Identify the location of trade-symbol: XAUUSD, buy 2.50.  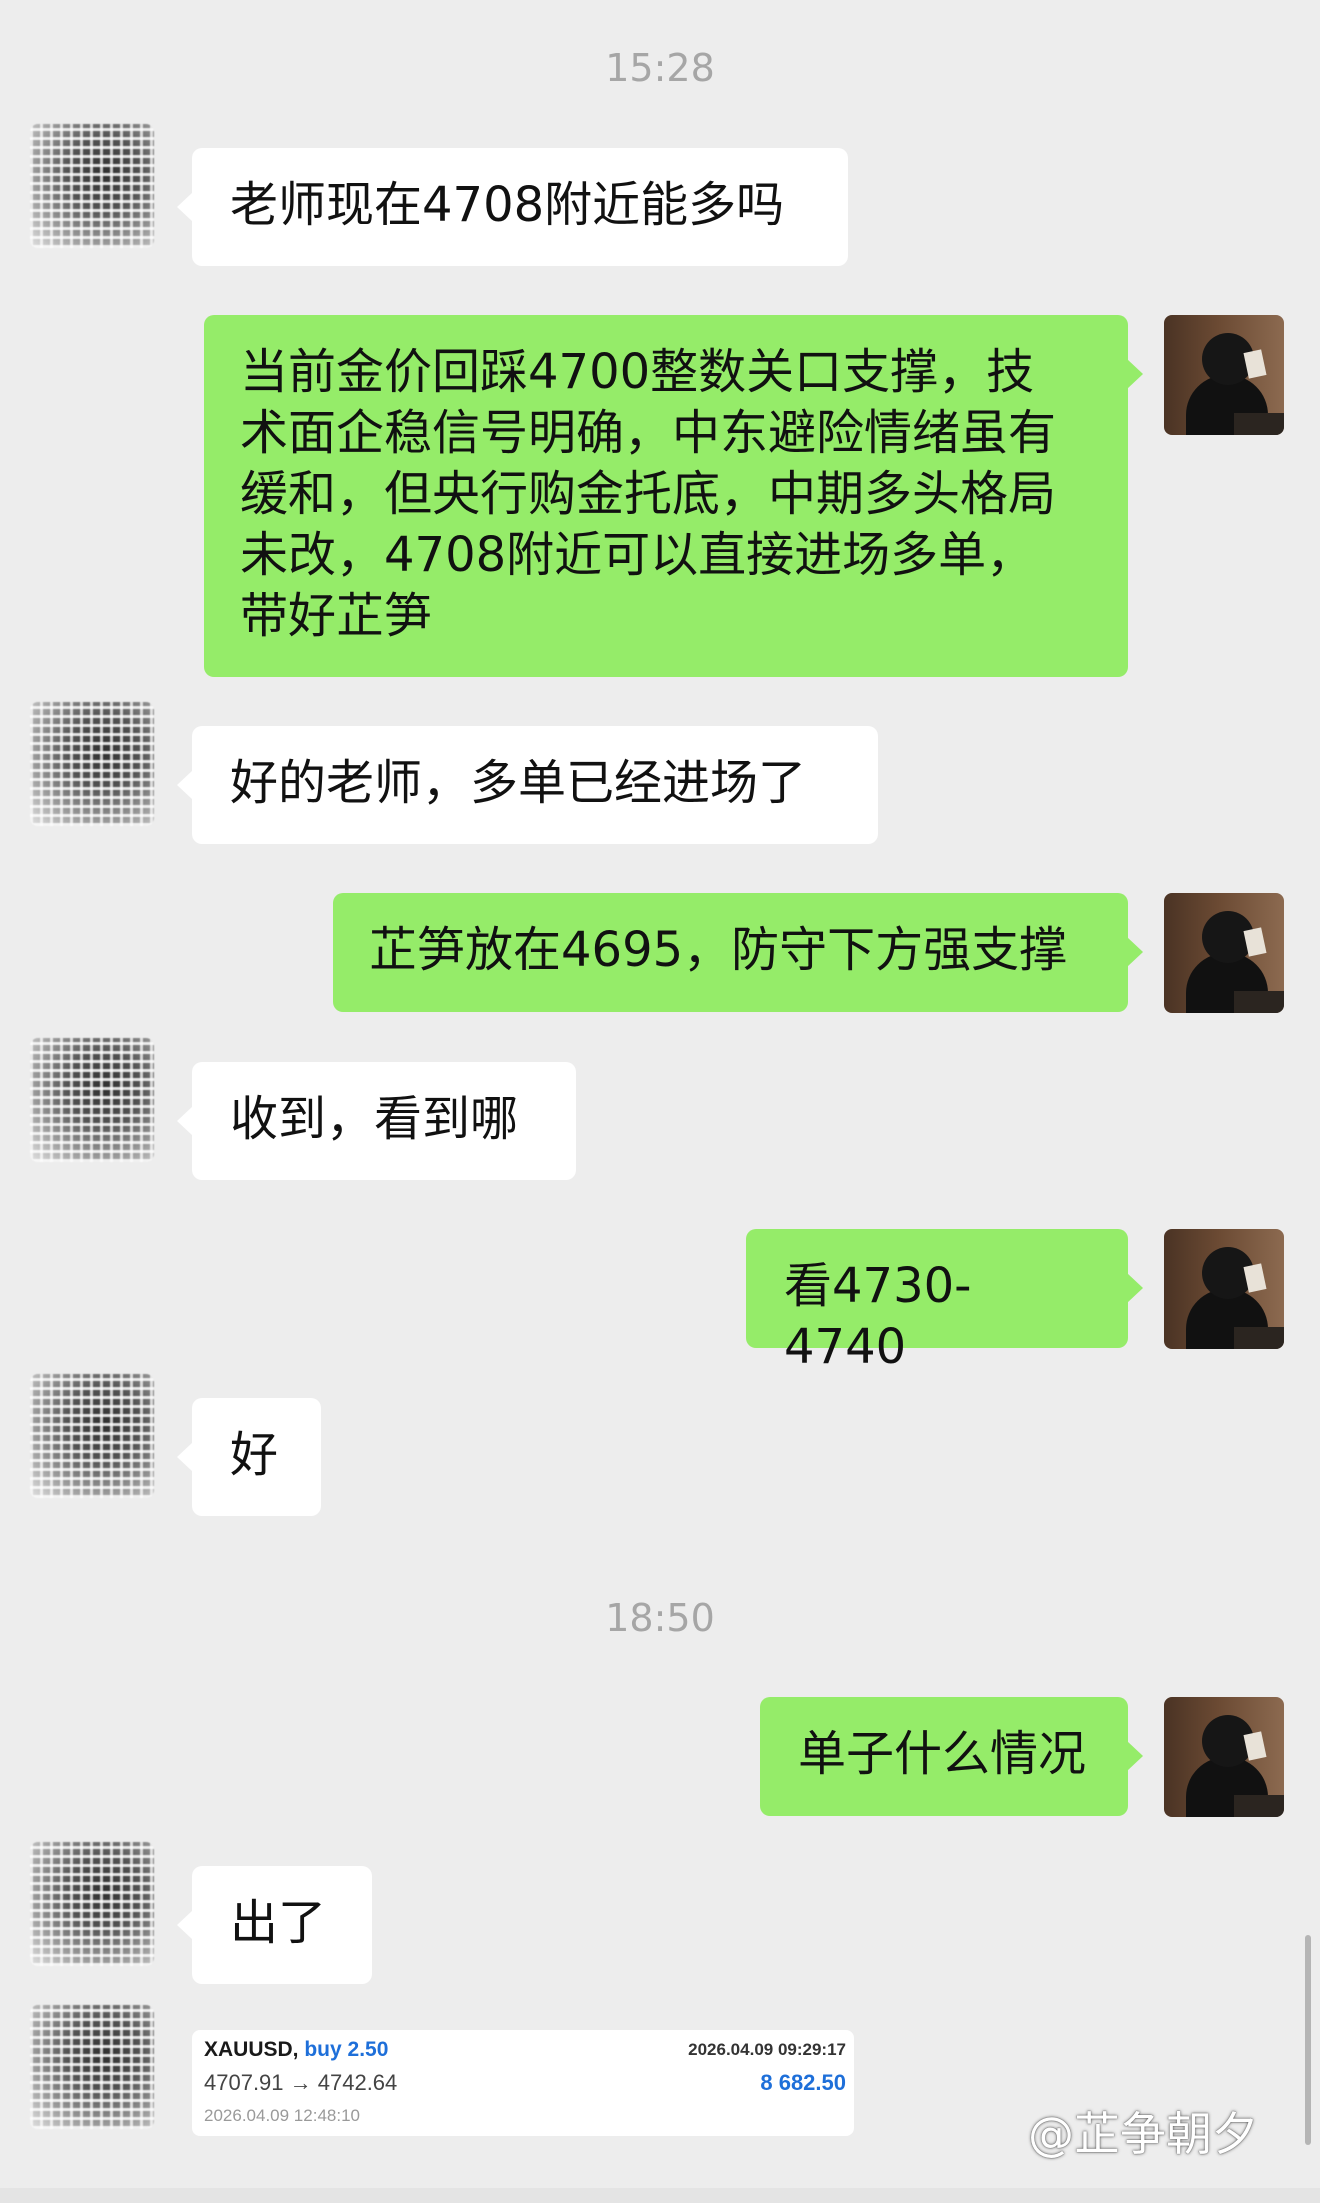
(296, 2050).